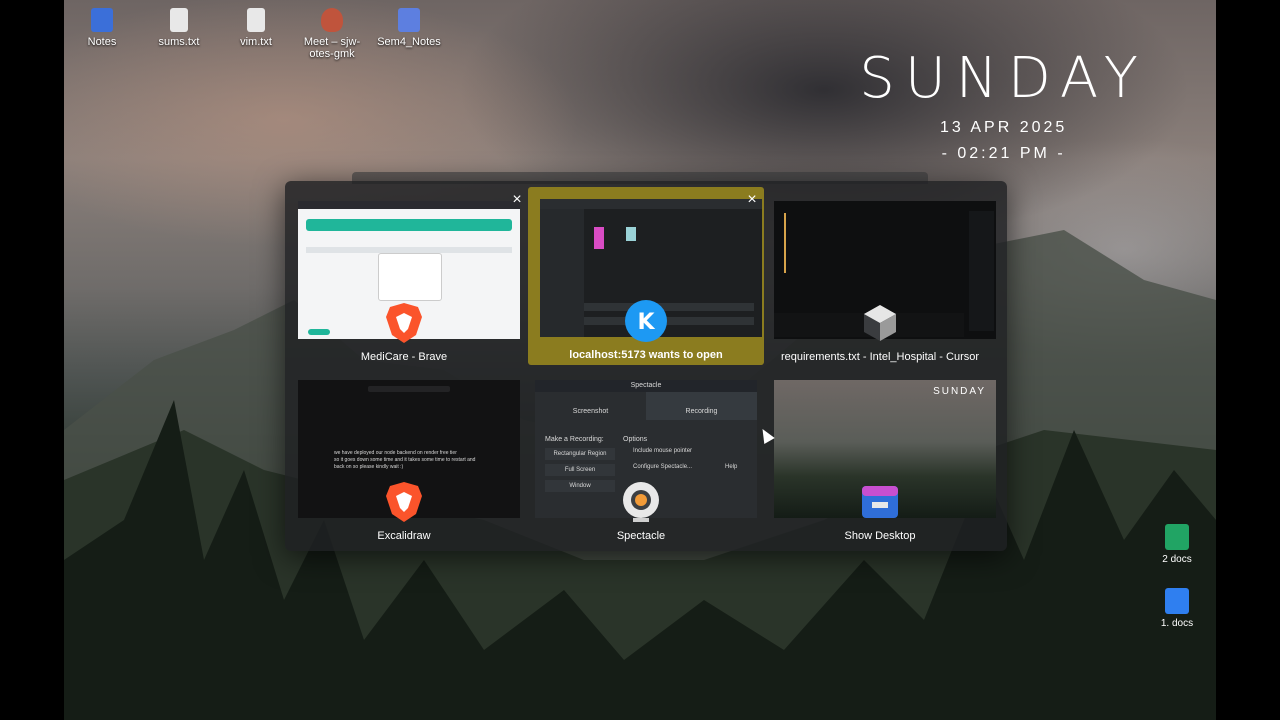  I want to click on excalidraw-text-line: back on so please kindly wait :), so click(369, 467).